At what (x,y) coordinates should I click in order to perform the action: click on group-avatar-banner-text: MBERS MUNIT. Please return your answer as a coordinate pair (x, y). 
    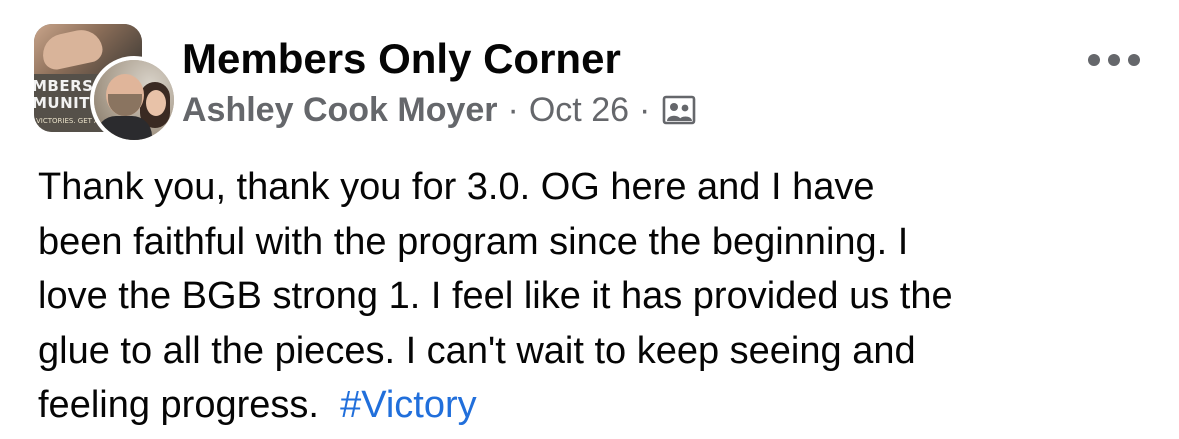
    Looking at the image, I should click on (64, 94).